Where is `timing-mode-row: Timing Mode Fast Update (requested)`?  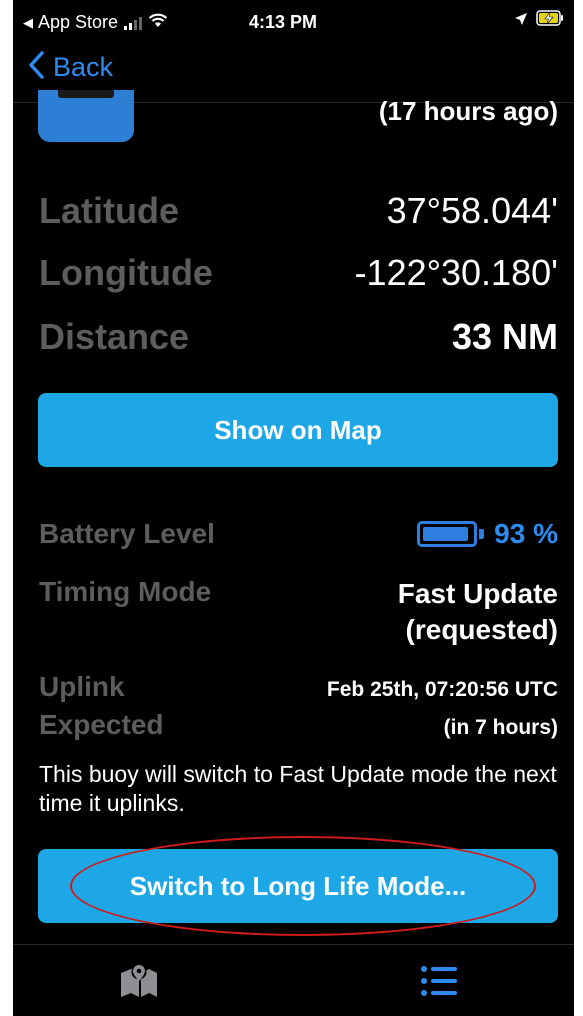 timing-mode-row: Timing Mode Fast Update (requested) is located at coordinates (298, 612).